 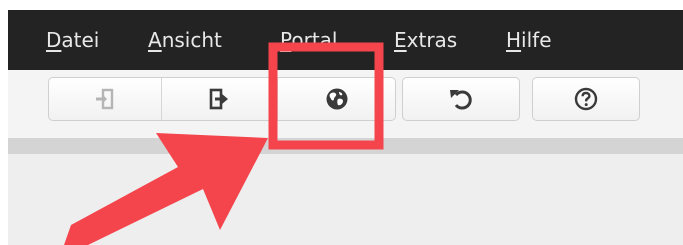 I want to click on menu-portal: Portal, so click(x=308, y=40).